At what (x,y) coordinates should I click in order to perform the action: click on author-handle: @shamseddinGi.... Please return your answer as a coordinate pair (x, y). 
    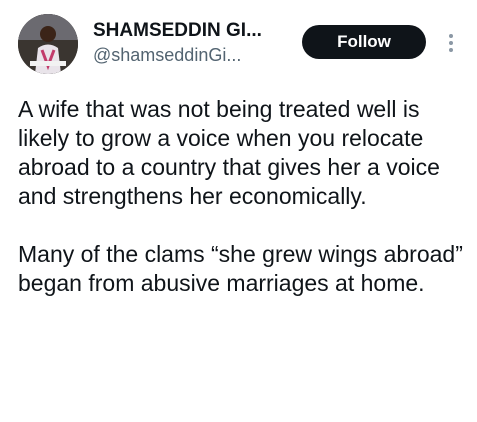
    Looking at the image, I should click on (193, 55).